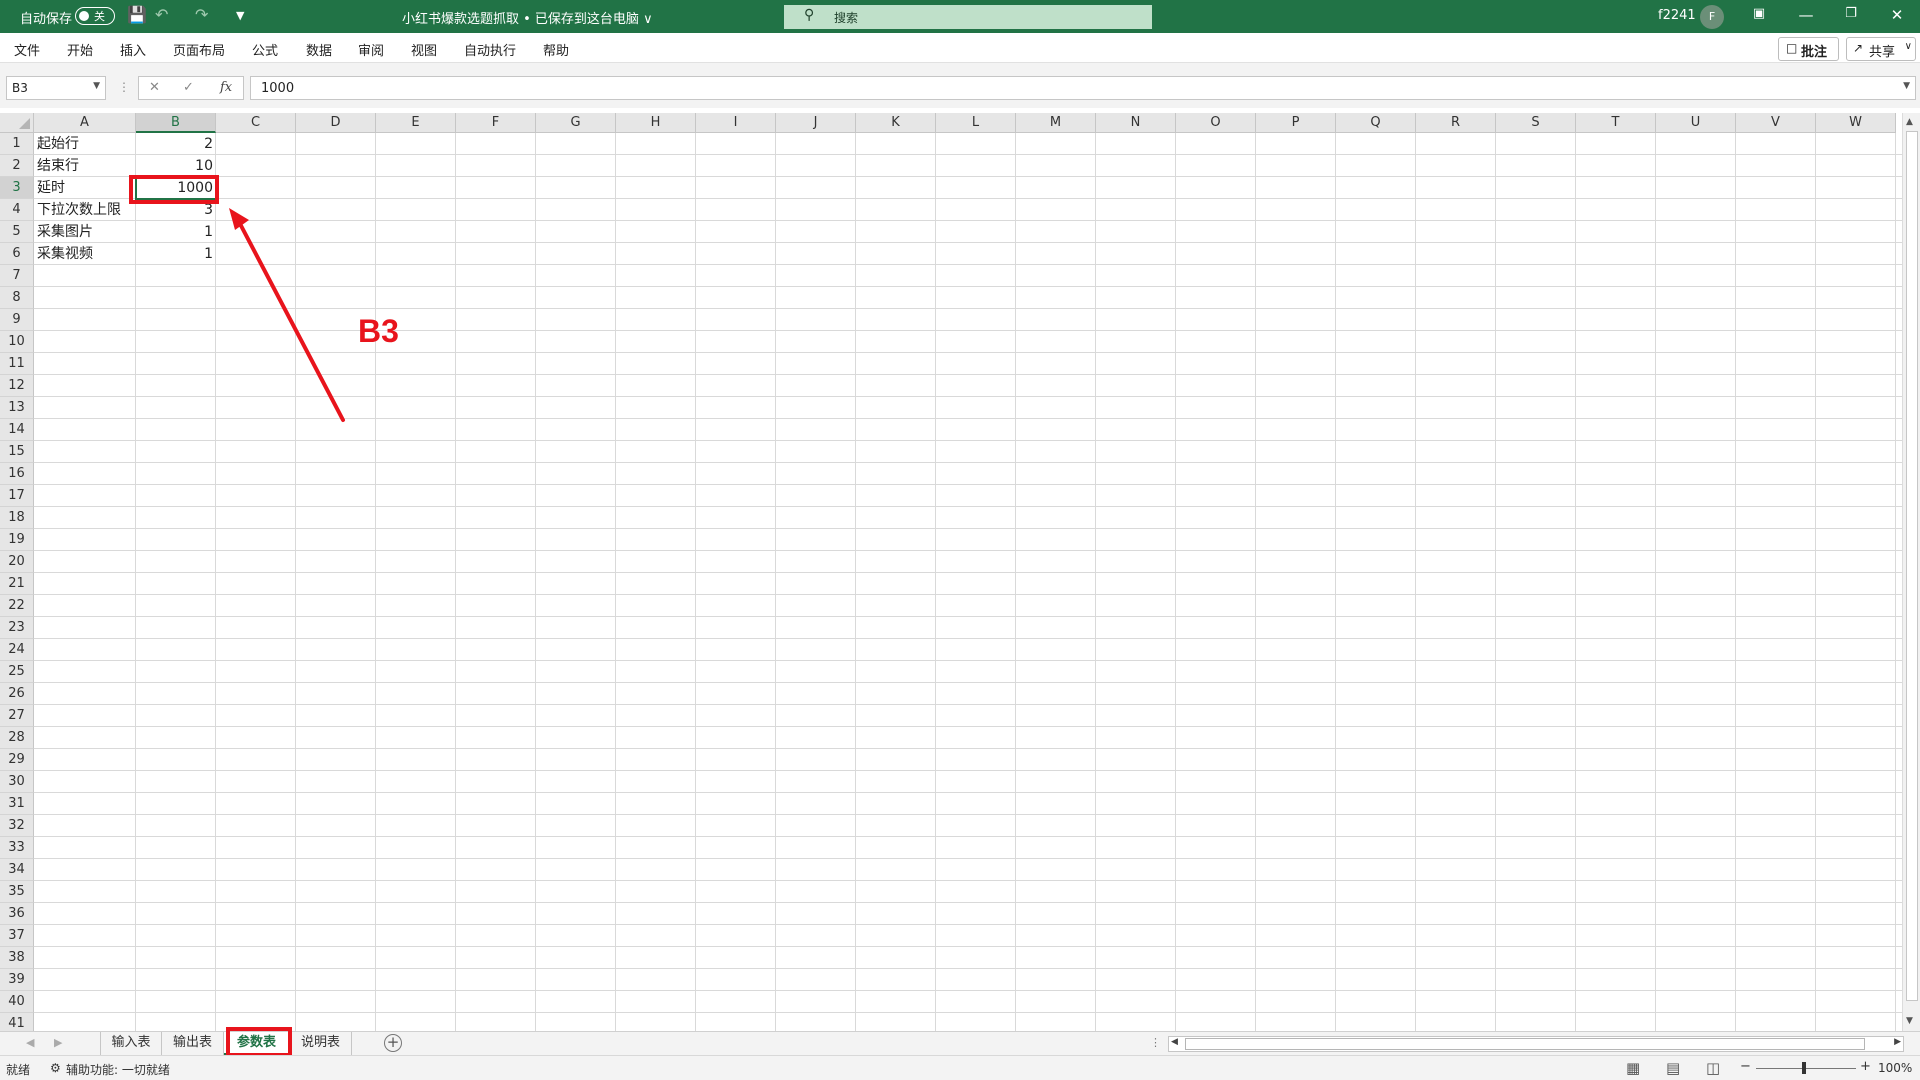 The height and width of the screenshot is (1080, 1920). What do you see at coordinates (1216, 123) in the screenshot?
I see `column-header-o: O` at bounding box center [1216, 123].